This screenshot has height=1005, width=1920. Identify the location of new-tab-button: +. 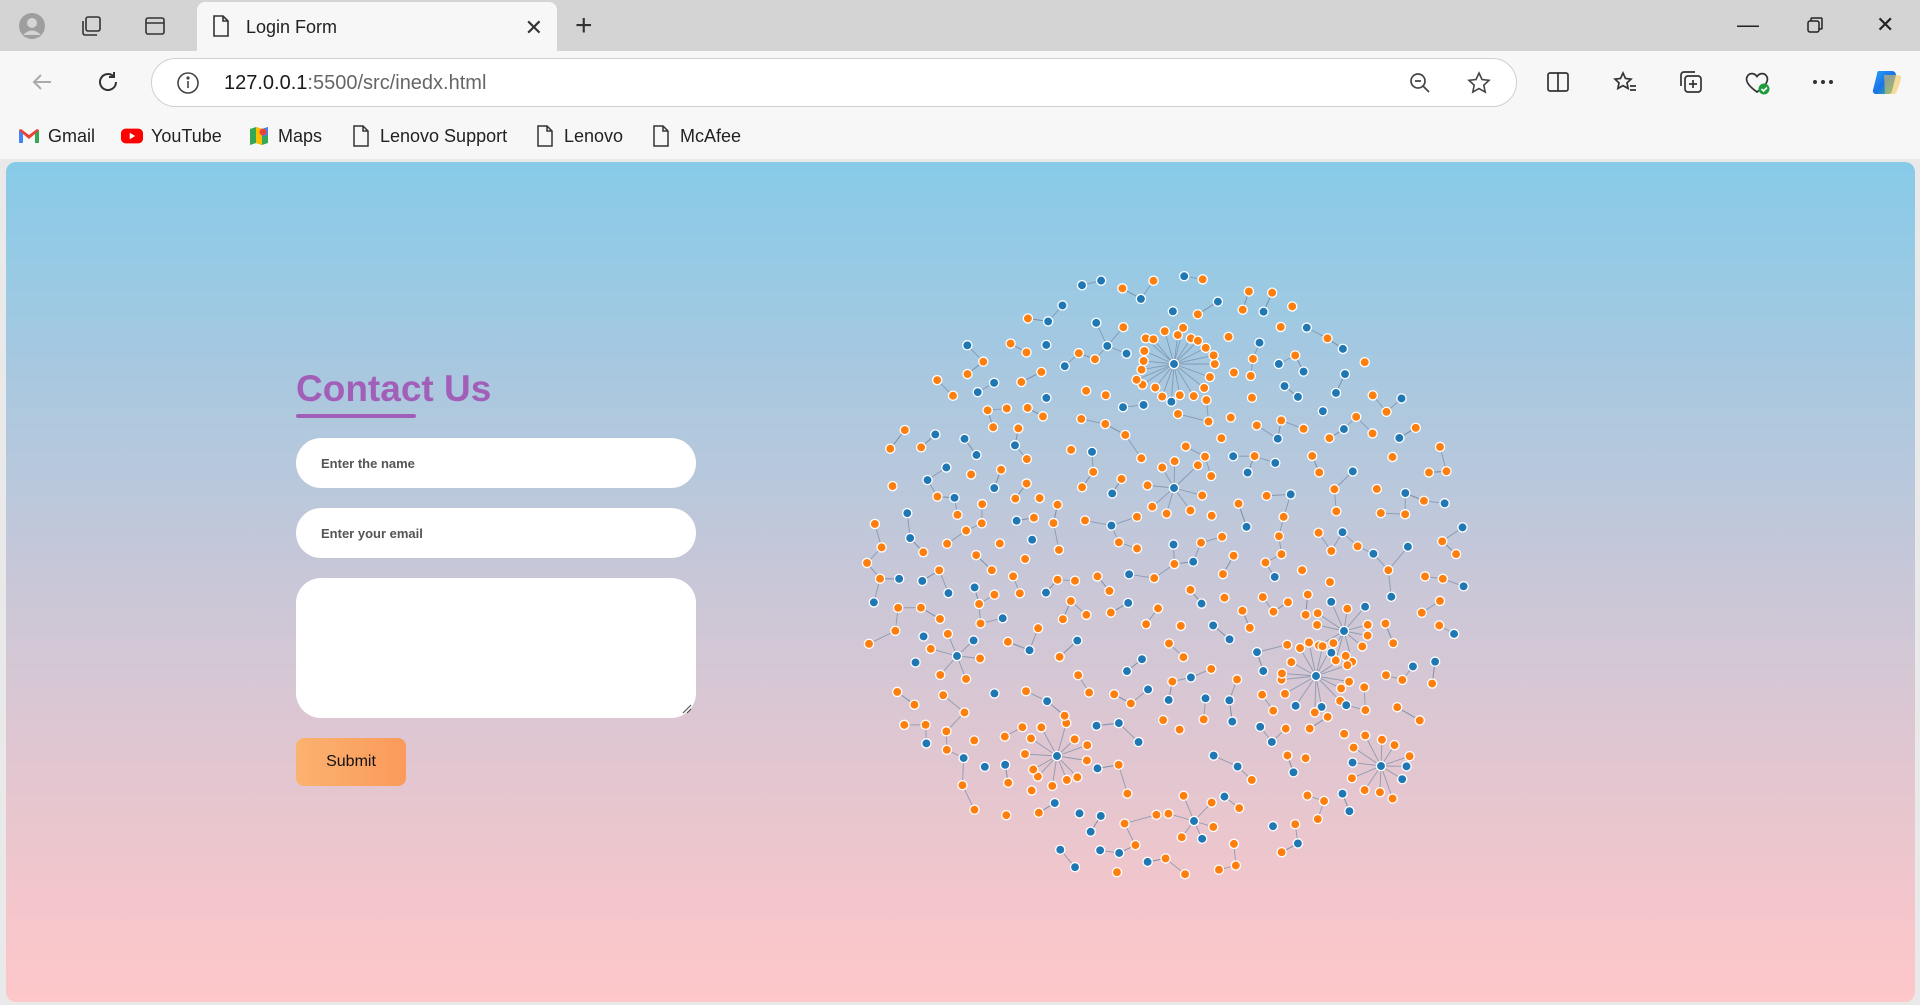
(584, 26).